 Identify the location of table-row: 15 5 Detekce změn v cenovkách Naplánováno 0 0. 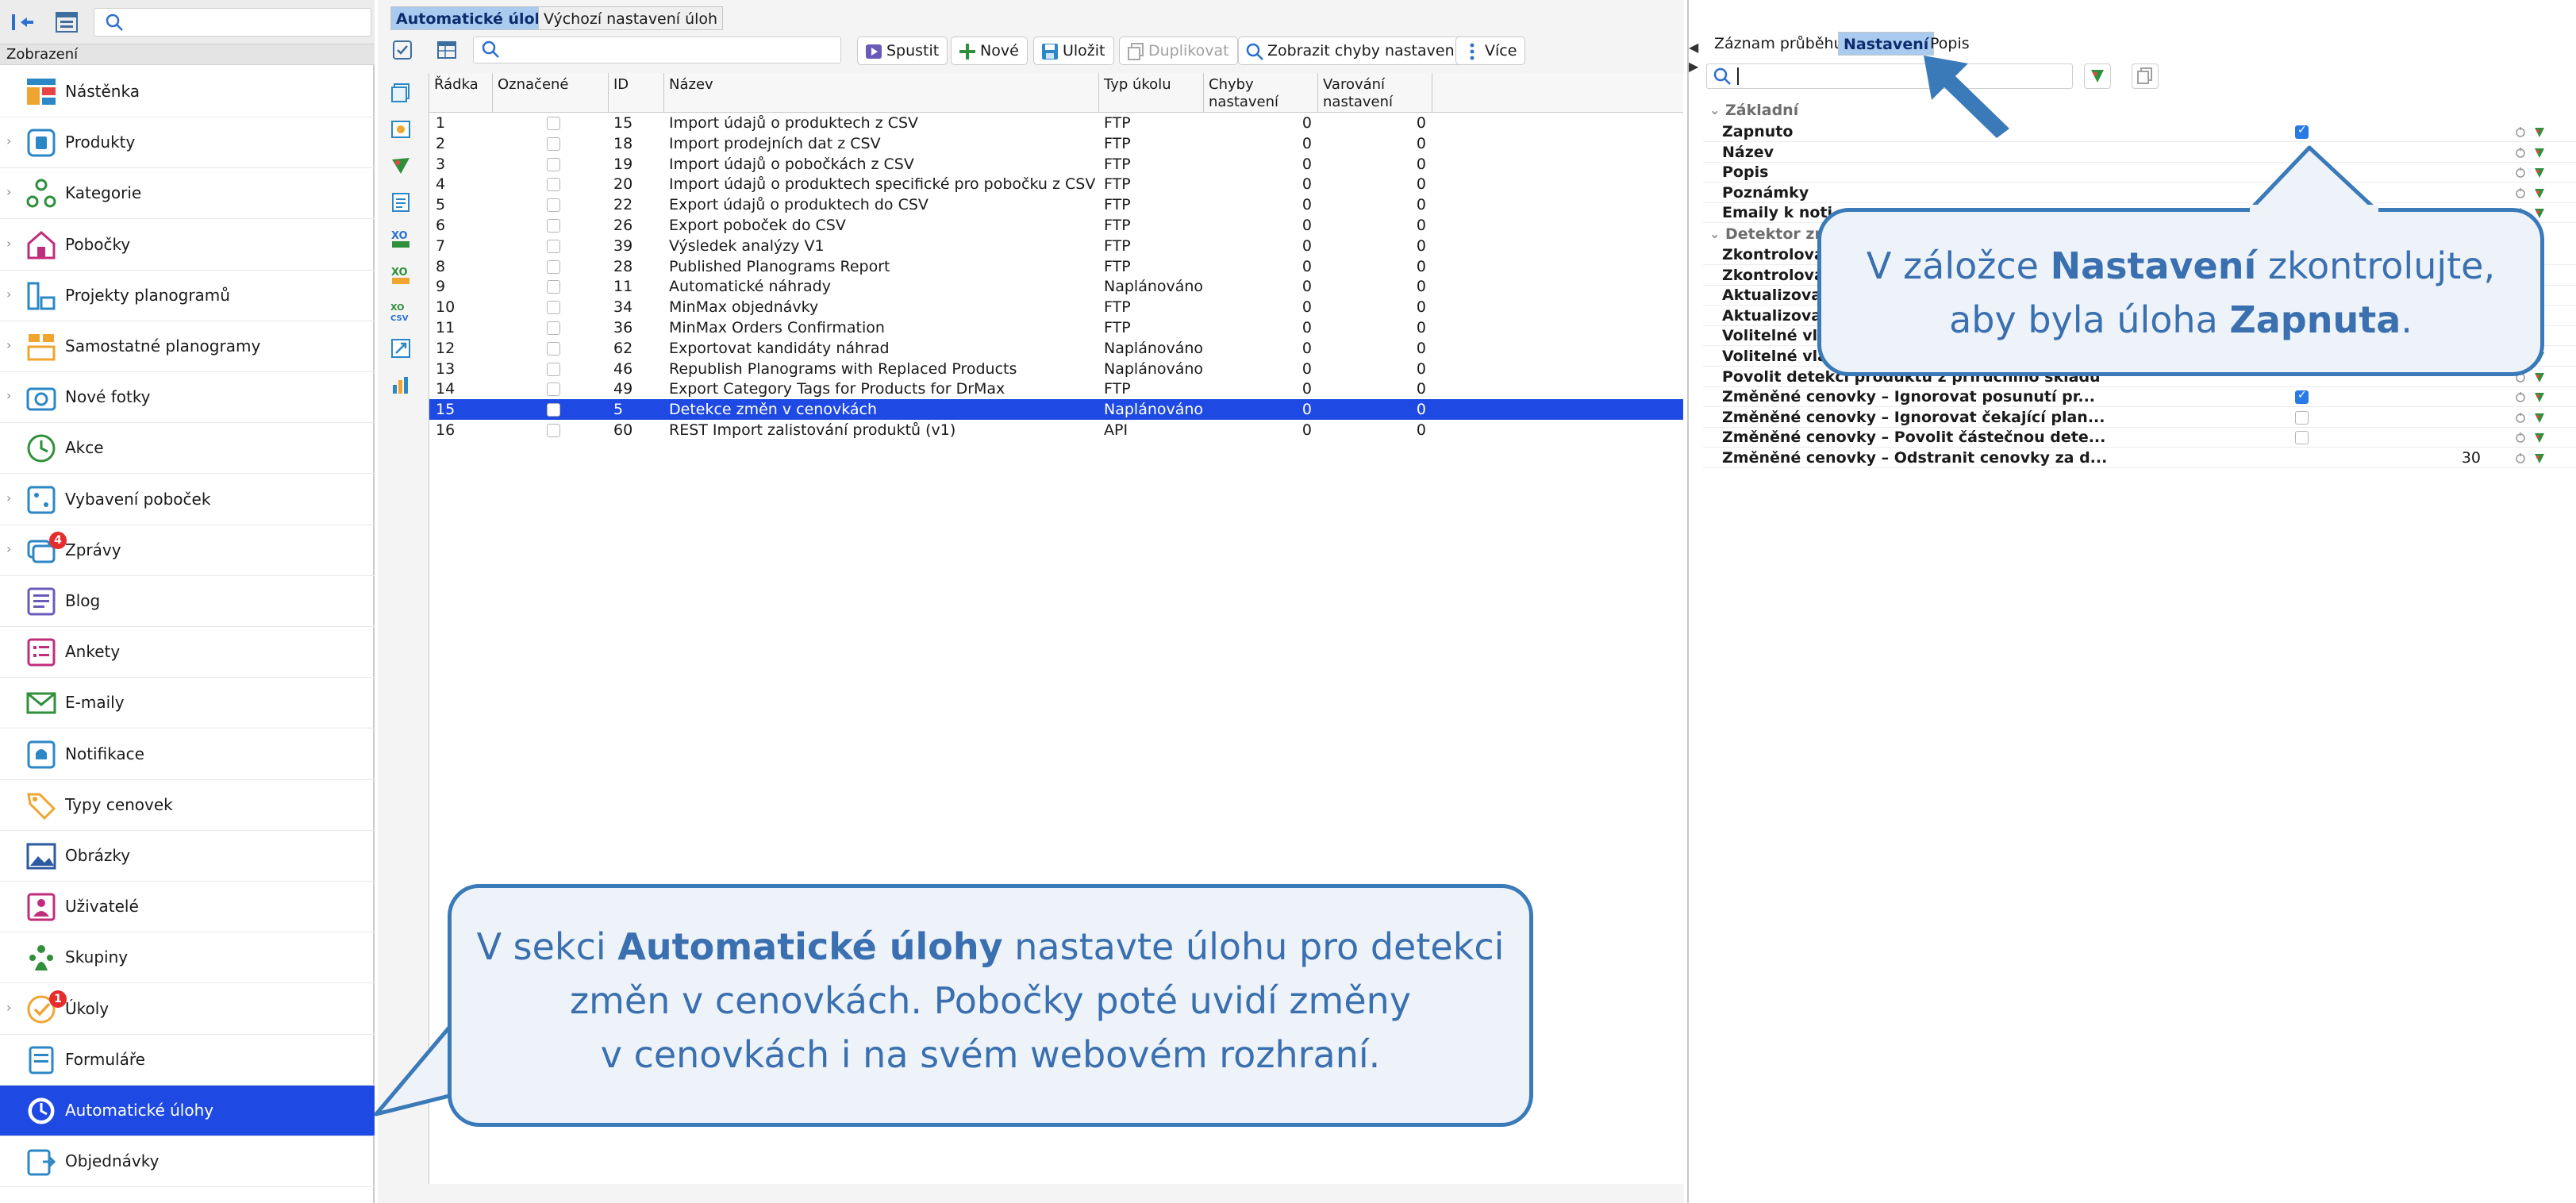
(1056, 410).